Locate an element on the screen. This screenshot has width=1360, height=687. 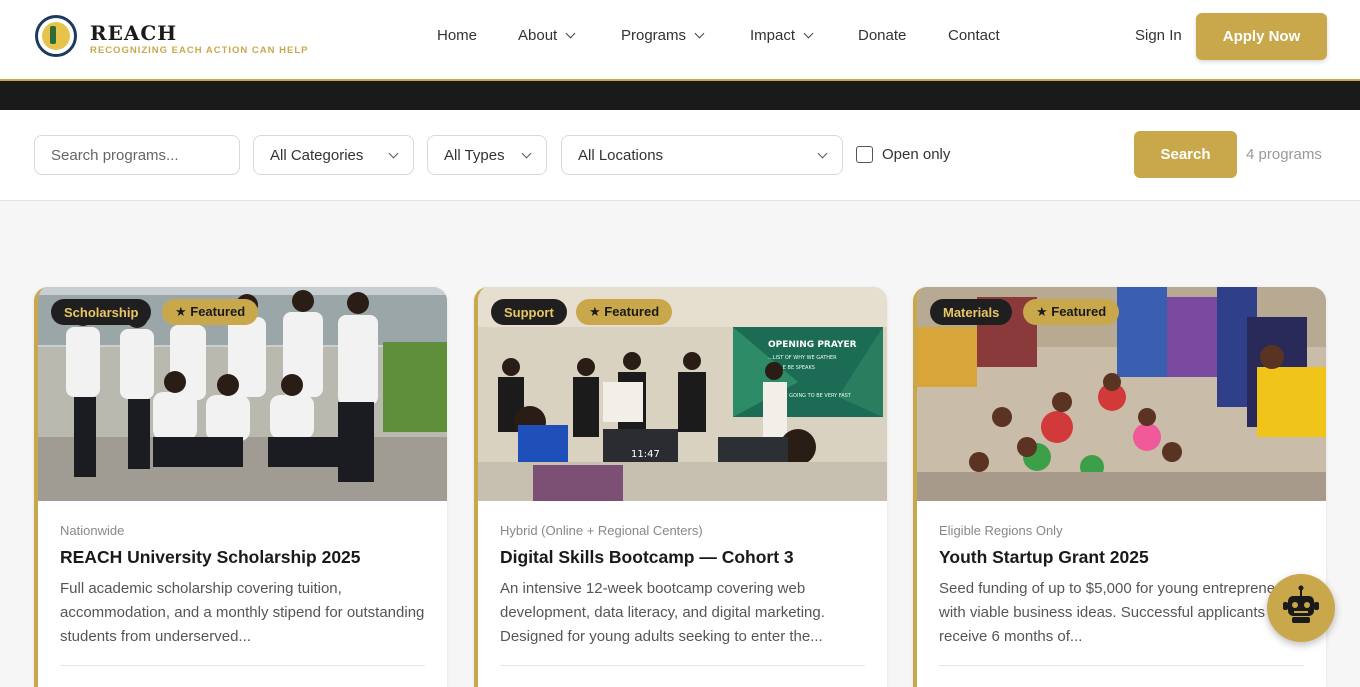
card-title: Youth Startup Grant 2025 is located at coordinates (1124, 557).